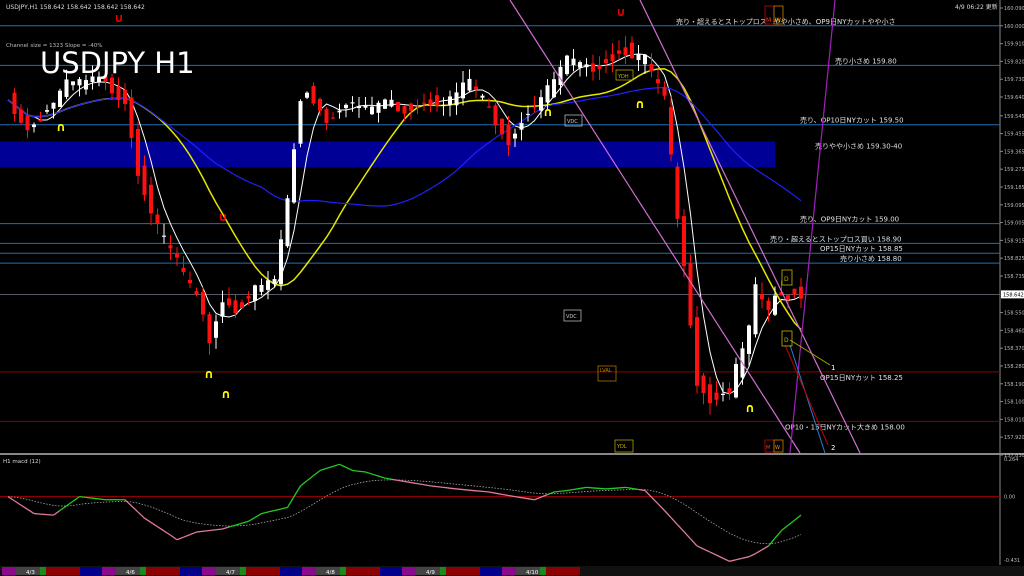  I want to click on trend-line-purple, so click(812, 227).